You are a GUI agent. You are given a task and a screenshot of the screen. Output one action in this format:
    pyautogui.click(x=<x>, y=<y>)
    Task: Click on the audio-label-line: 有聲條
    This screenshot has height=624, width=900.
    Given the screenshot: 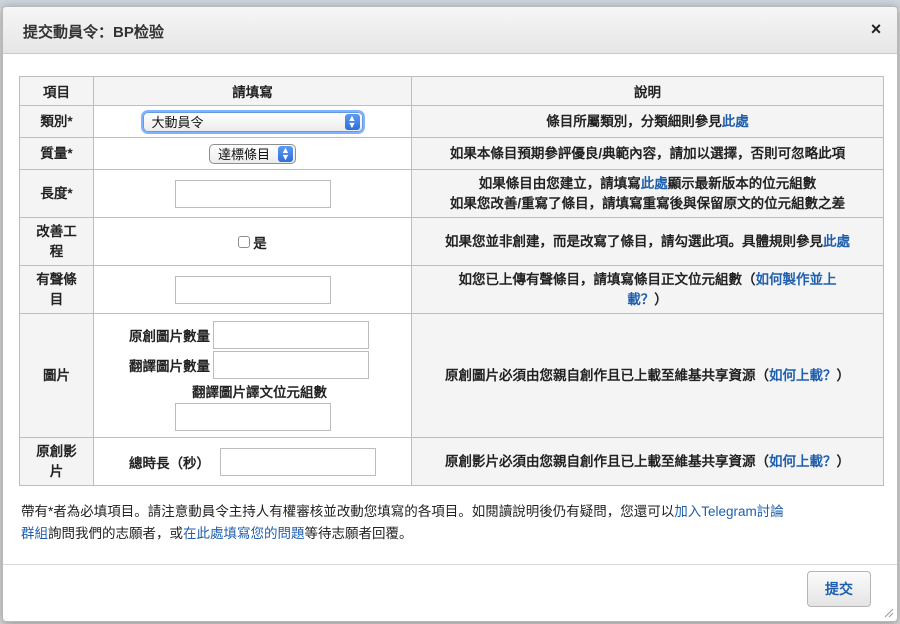 What is the action you would take?
    pyautogui.click(x=56, y=279)
    